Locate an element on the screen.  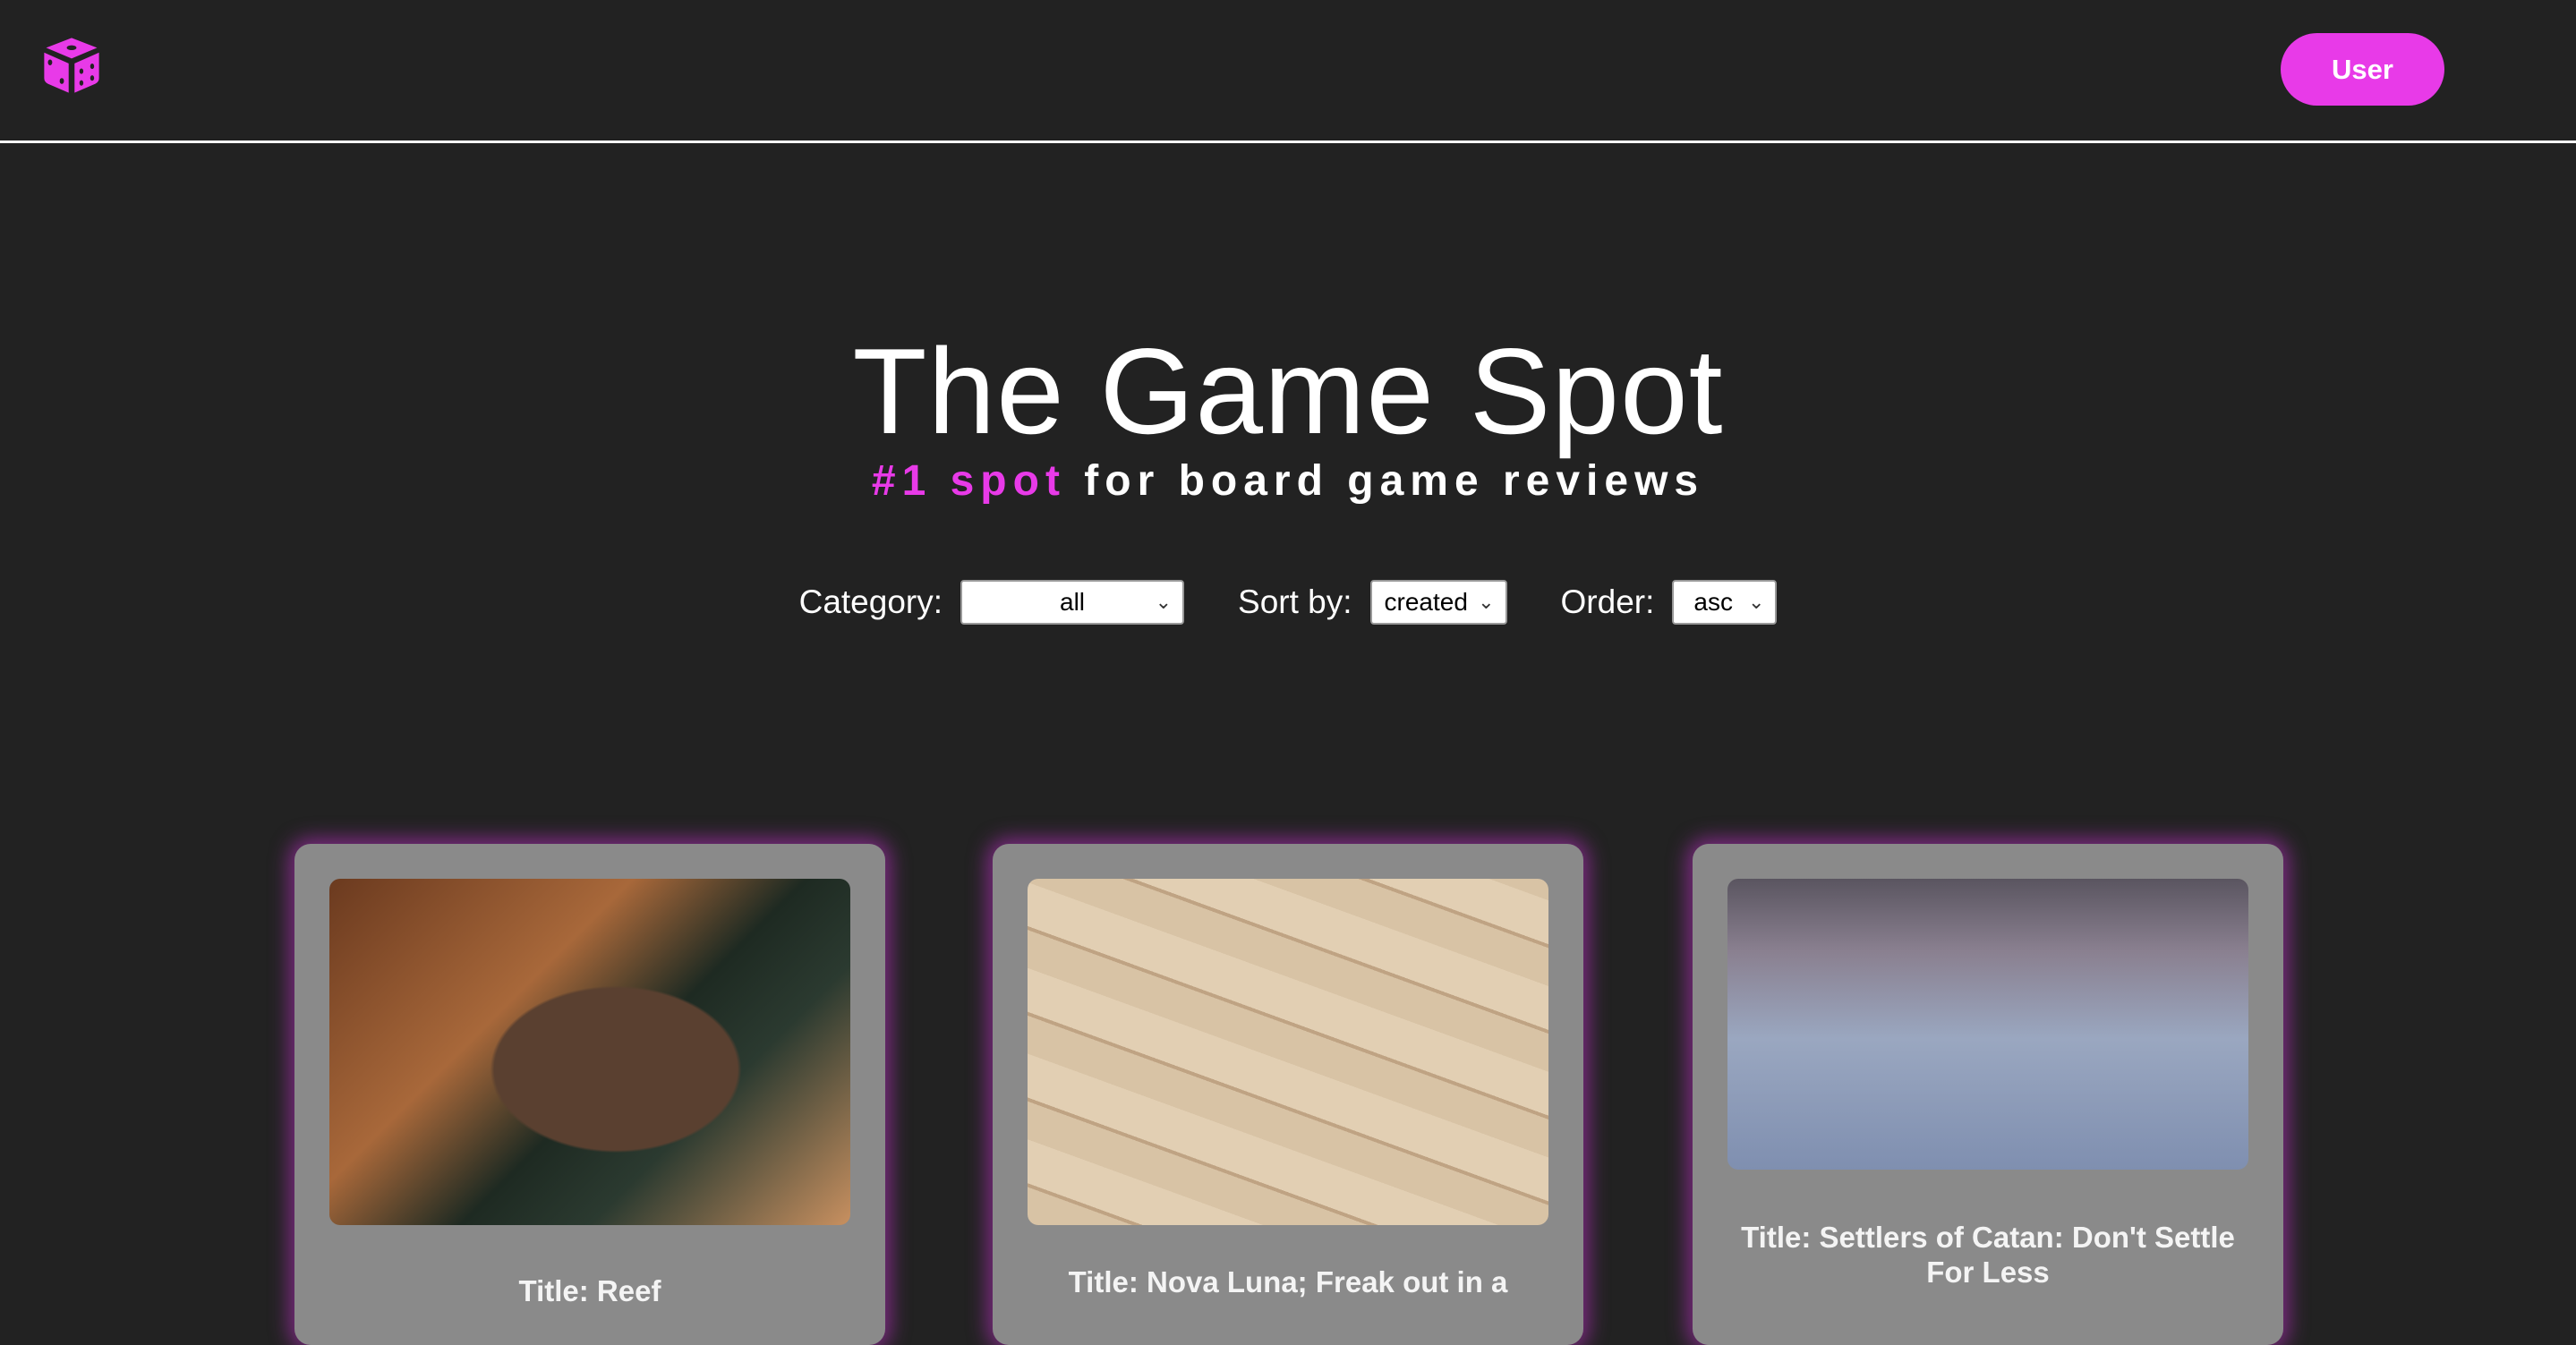
order-label: Order: is located at coordinates (1607, 601).